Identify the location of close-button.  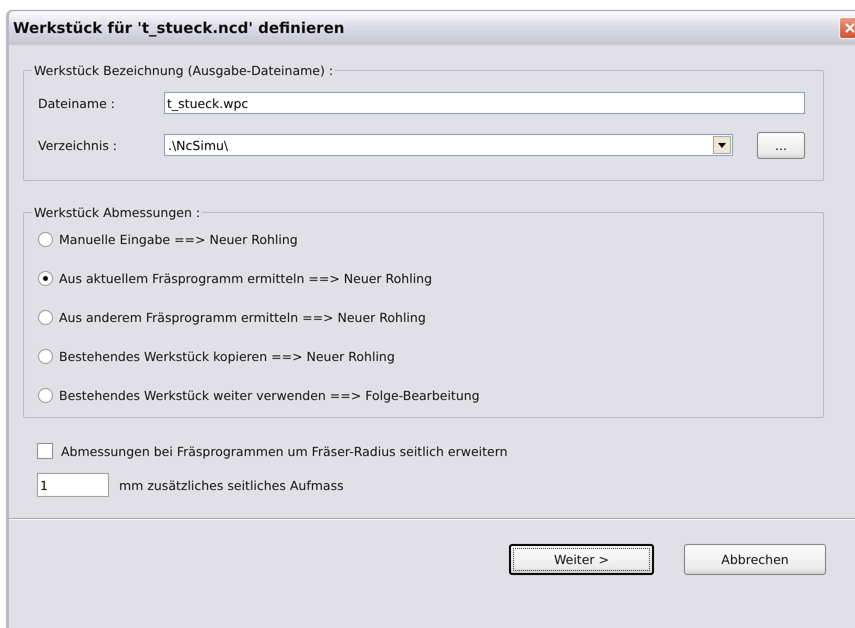
(847, 28).